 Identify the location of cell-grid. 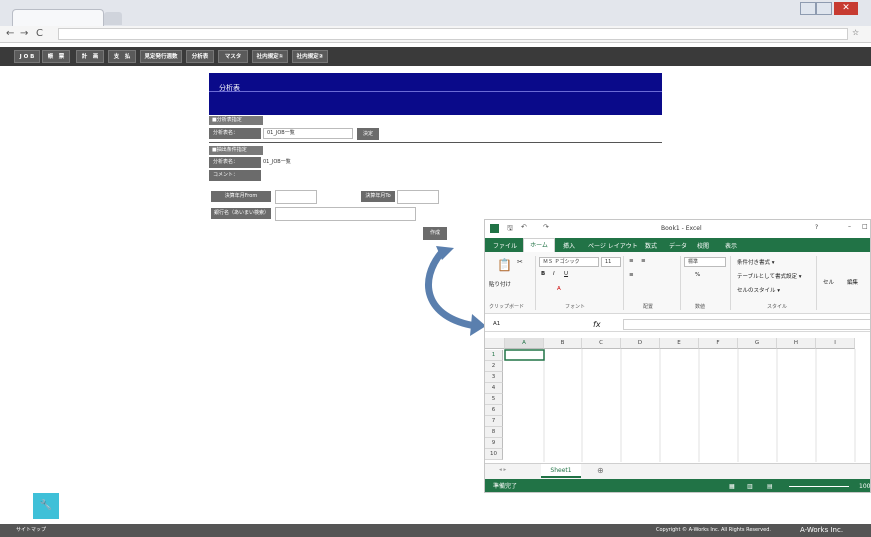
(677, 400).